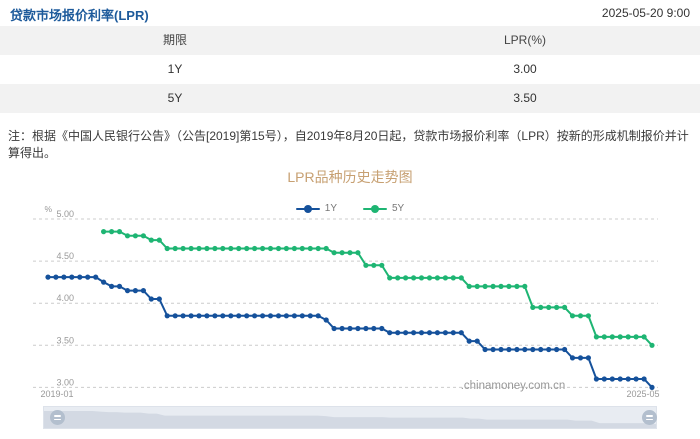  Describe the element at coordinates (65, 214) in the screenshot. I see `svg-text: 5.00` at that location.